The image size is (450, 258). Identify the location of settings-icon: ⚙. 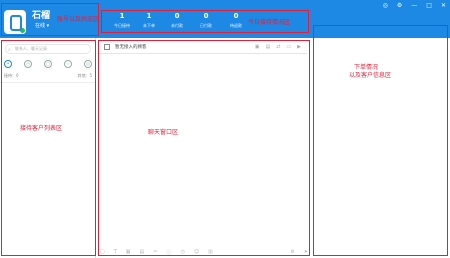
(399, 6).